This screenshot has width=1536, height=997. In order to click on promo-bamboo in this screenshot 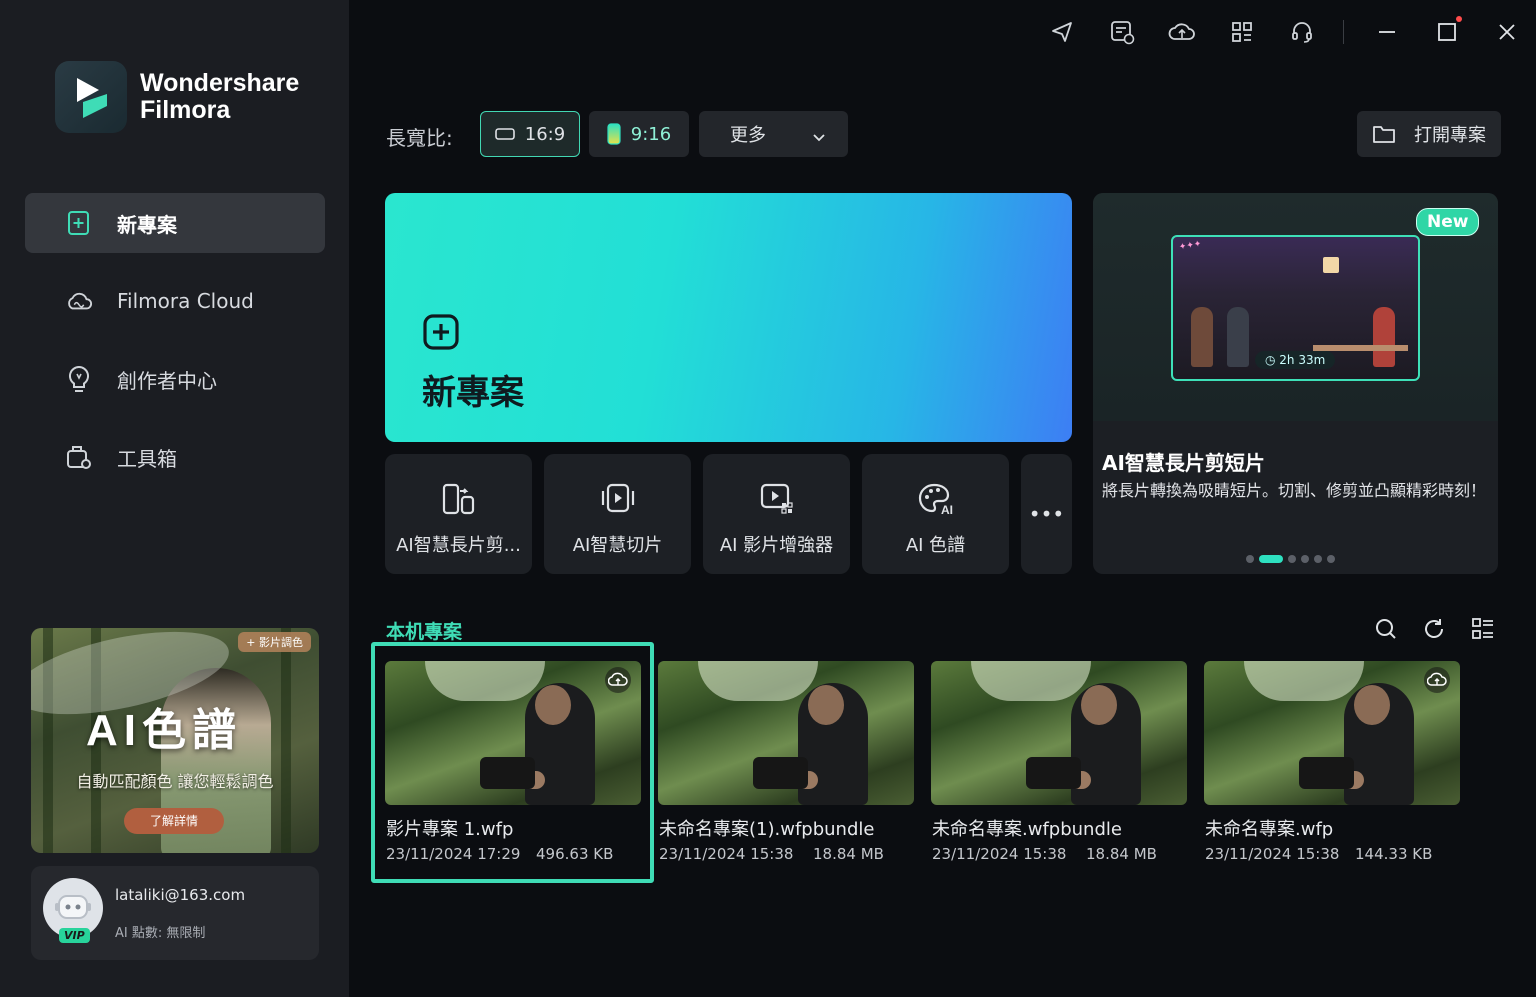, I will do `click(286, 740)`.